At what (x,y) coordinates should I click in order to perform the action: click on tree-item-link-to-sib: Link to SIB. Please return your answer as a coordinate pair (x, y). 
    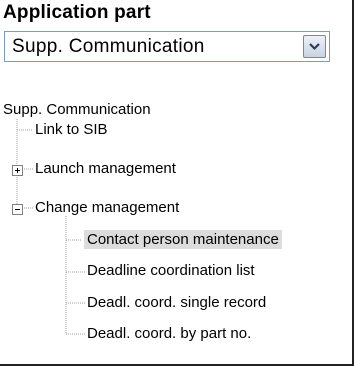
    Looking at the image, I should click on (71, 129).